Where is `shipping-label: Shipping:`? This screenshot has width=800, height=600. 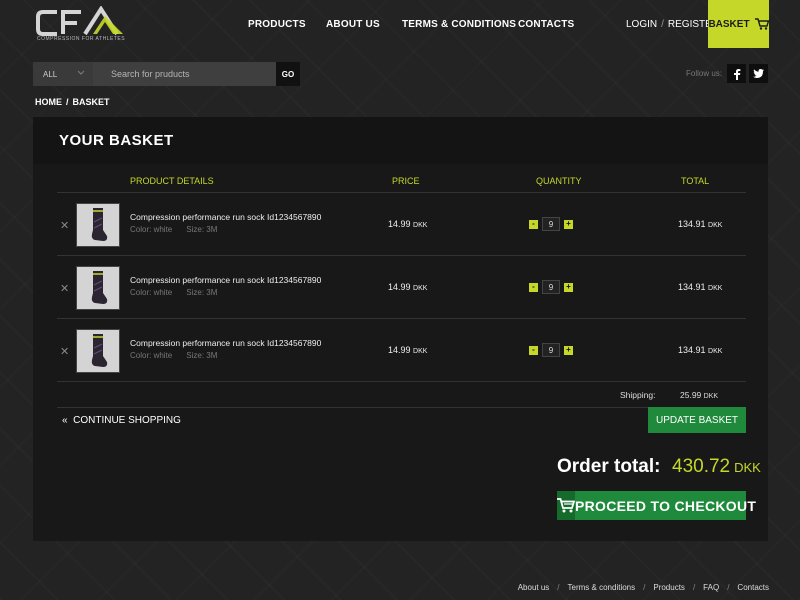
shipping-label: Shipping: is located at coordinates (638, 395).